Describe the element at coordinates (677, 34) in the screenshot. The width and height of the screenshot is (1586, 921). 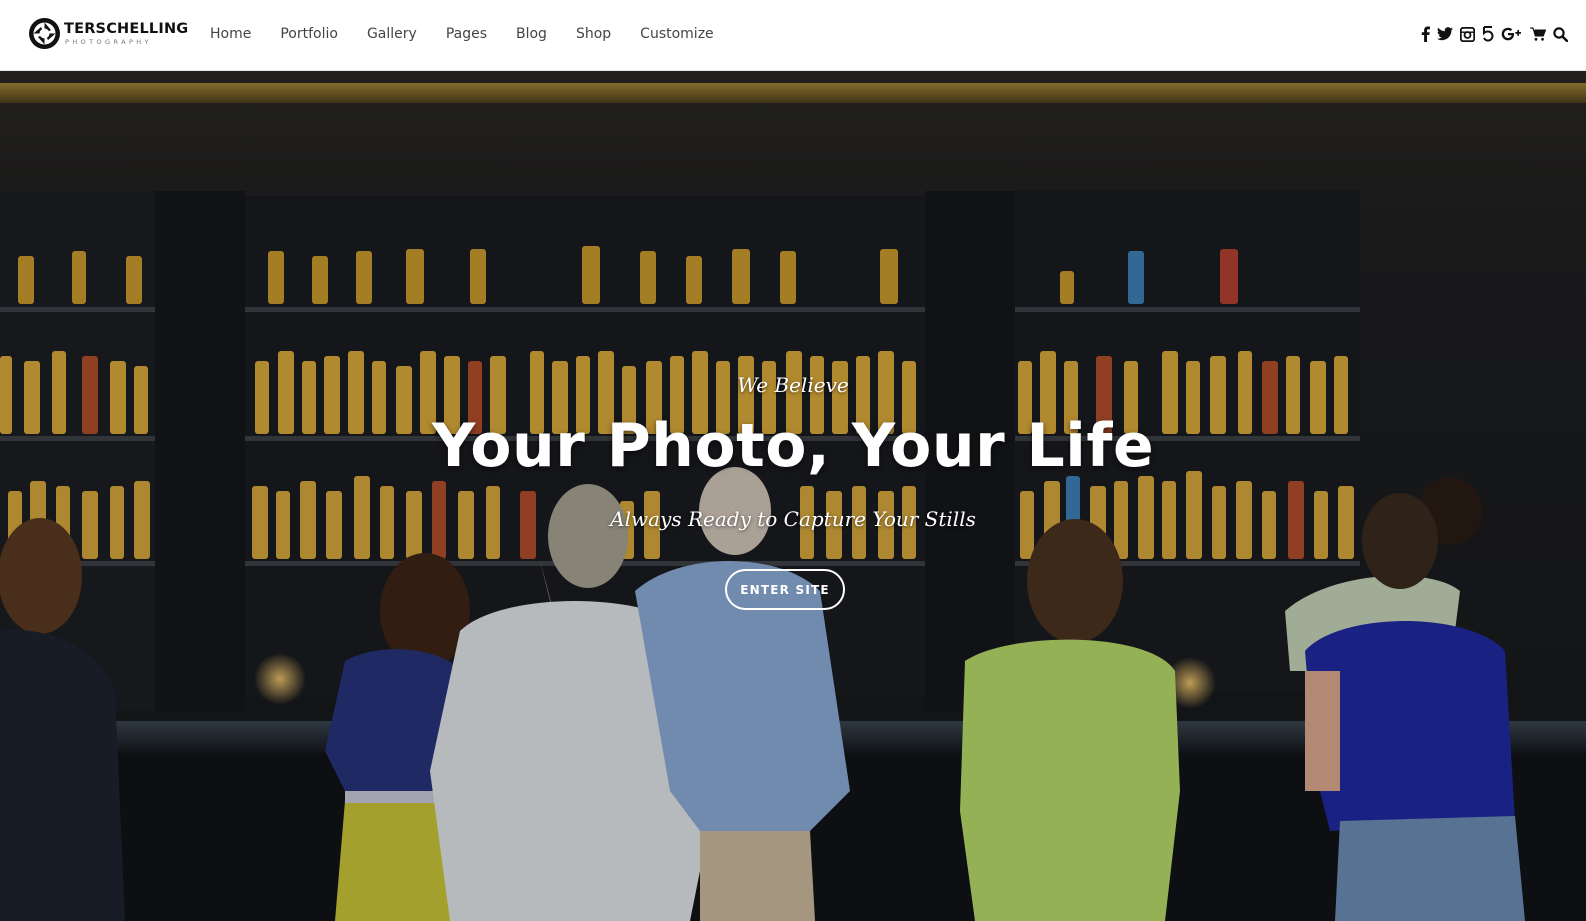
I see `nav-item-customize: Customize` at that location.